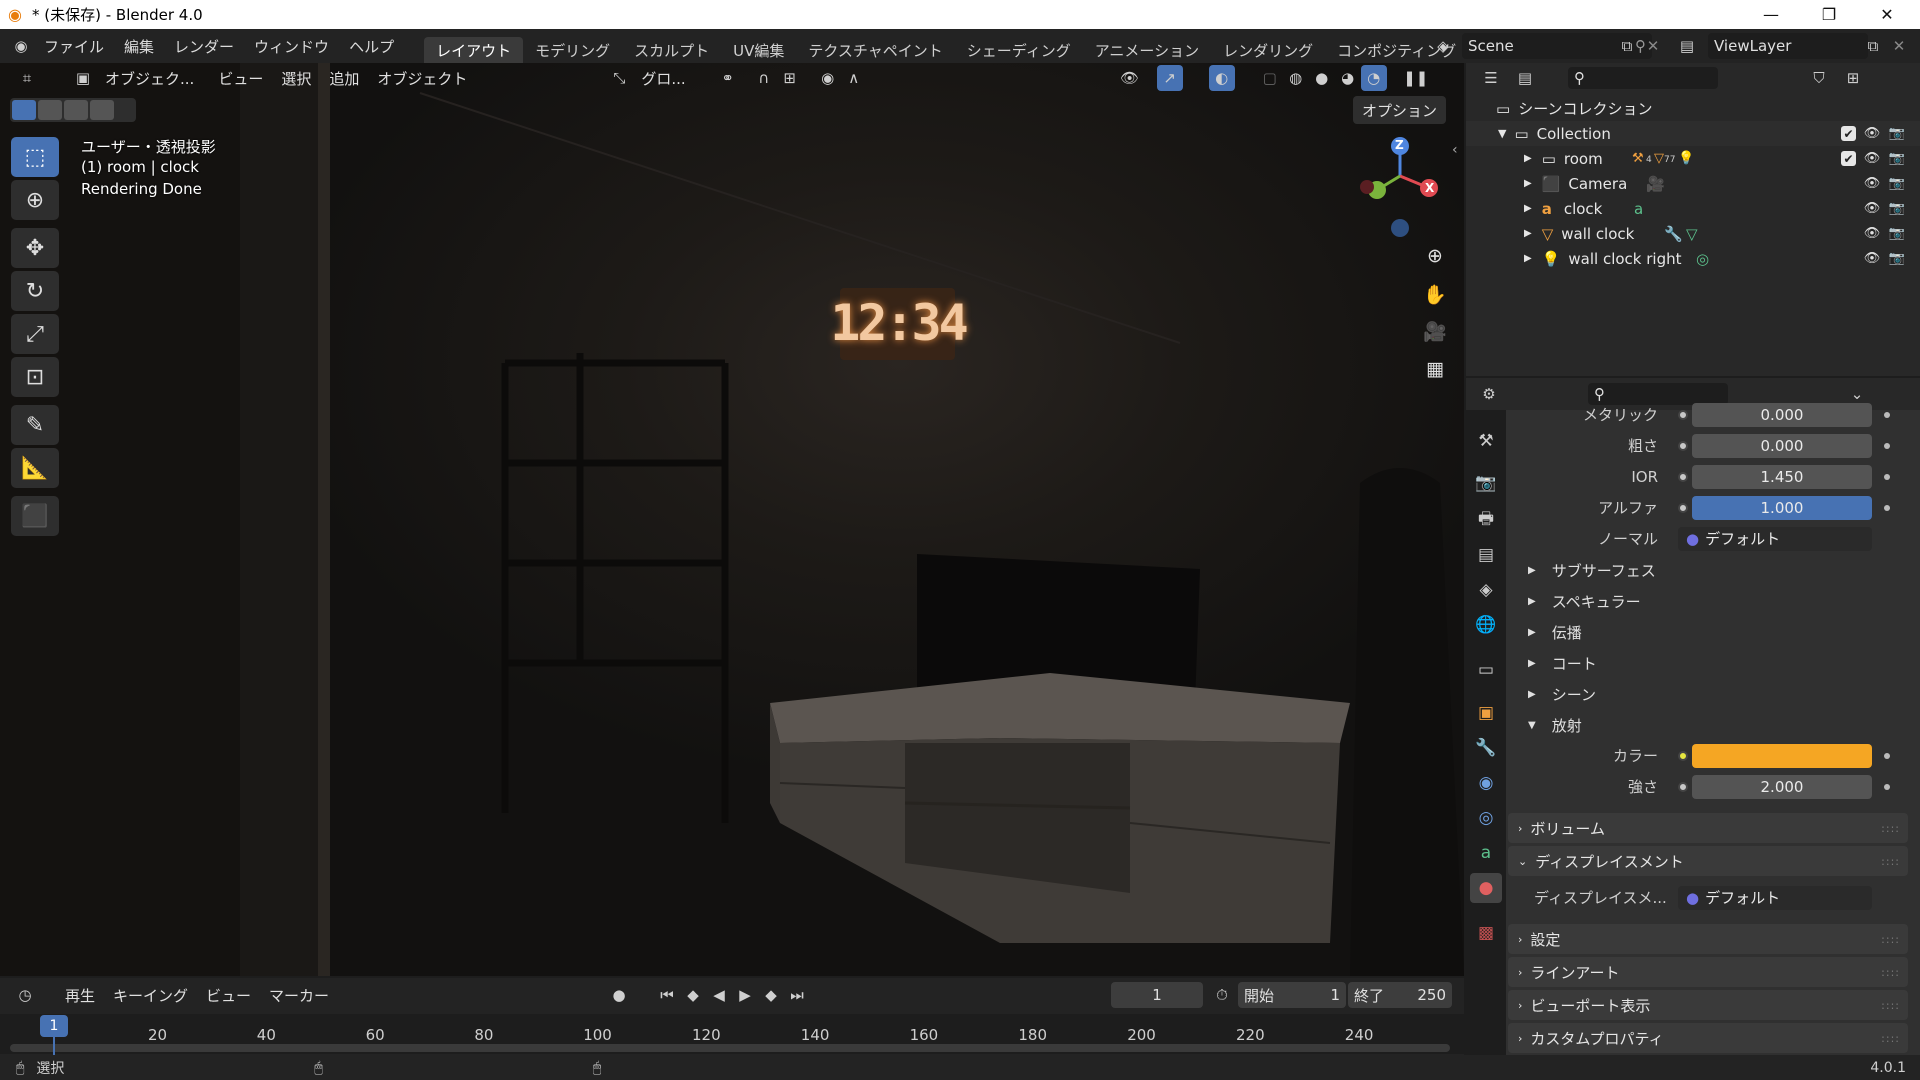  What do you see at coordinates (35, 425) in the screenshot?
I see `annotate-tool: ✎` at bounding box center [35, 425].